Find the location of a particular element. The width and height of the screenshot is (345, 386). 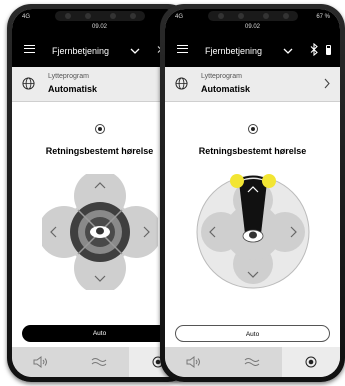

target-mode-icon is located at coordinates (311, 362).